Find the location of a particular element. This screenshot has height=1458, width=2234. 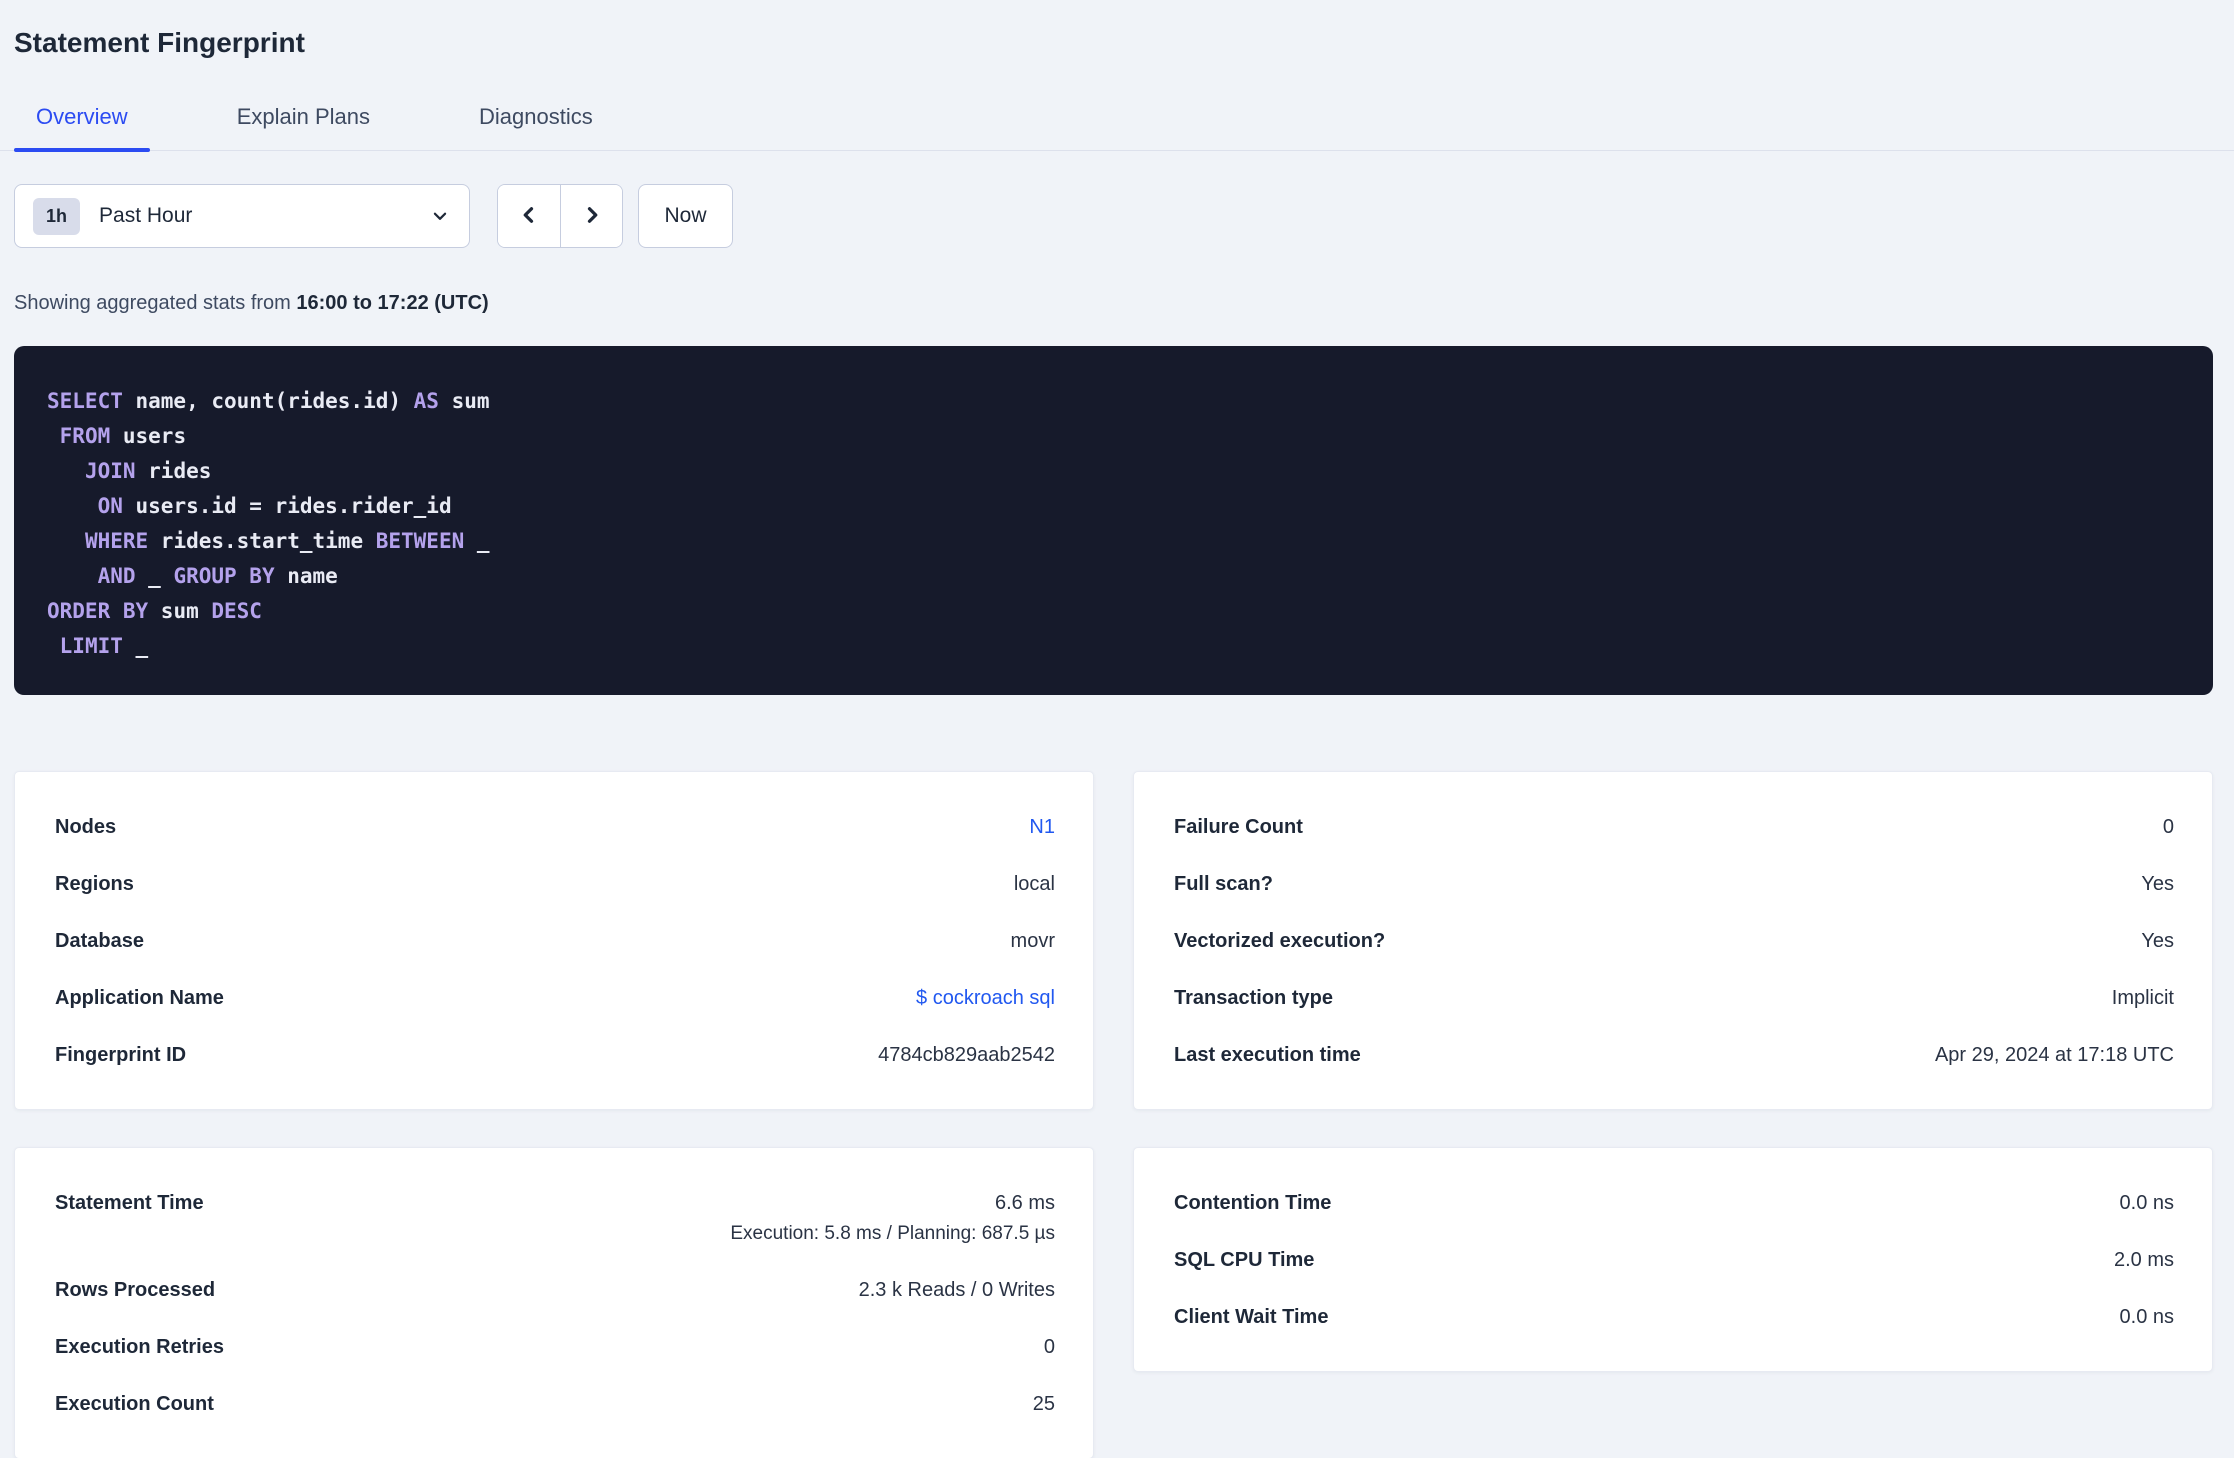

card-row: Failure Count 0 is located at coordinates (1674, 827).